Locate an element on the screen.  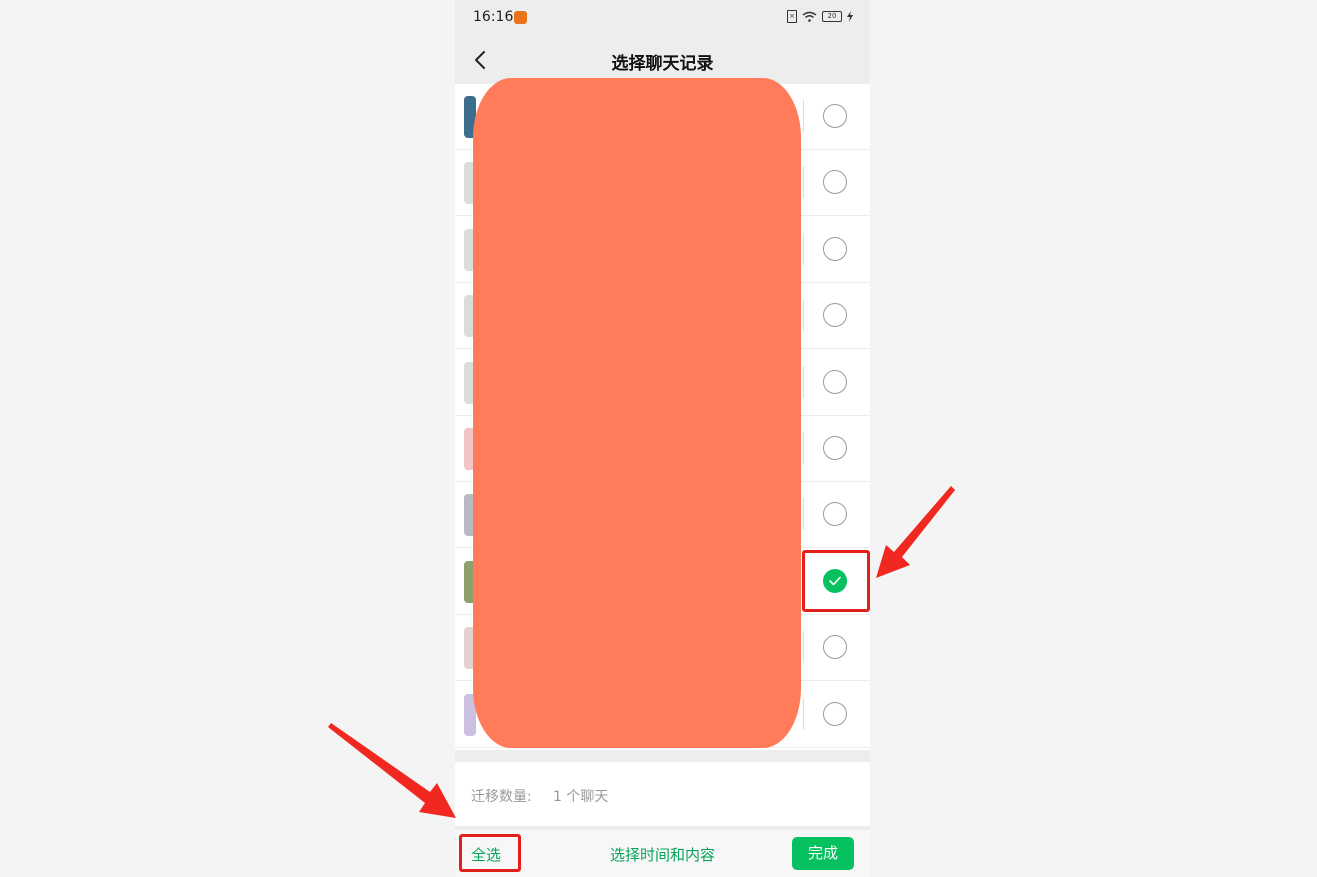
status-time: 16:16 is located at coordinates (493, 17).